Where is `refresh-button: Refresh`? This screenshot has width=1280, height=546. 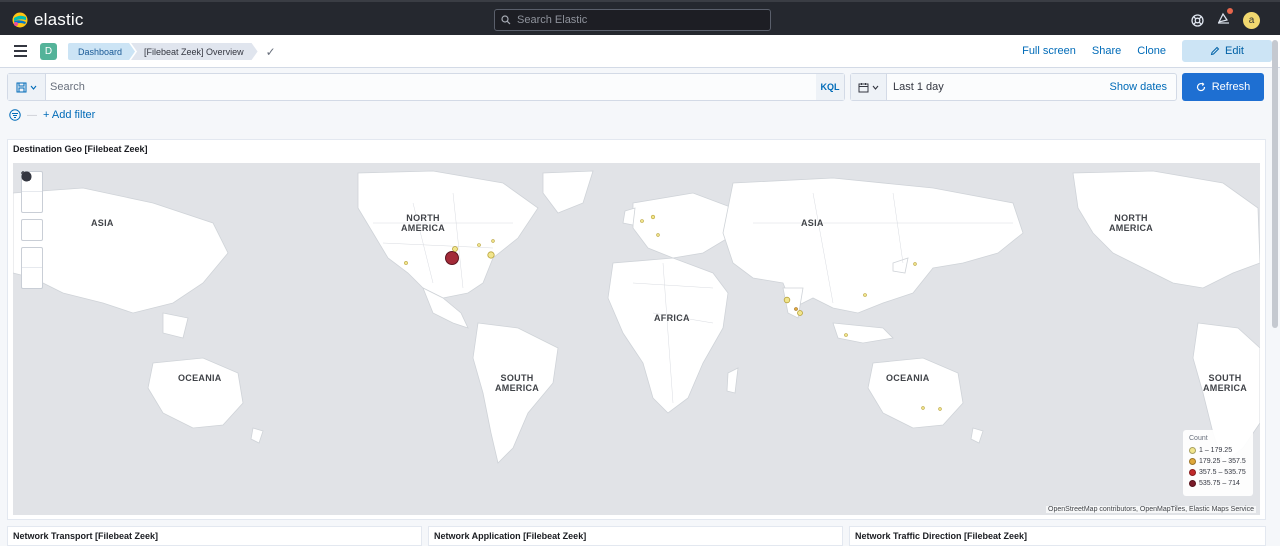
refresh-button: Refresh is located at coordinates (1223, 87).